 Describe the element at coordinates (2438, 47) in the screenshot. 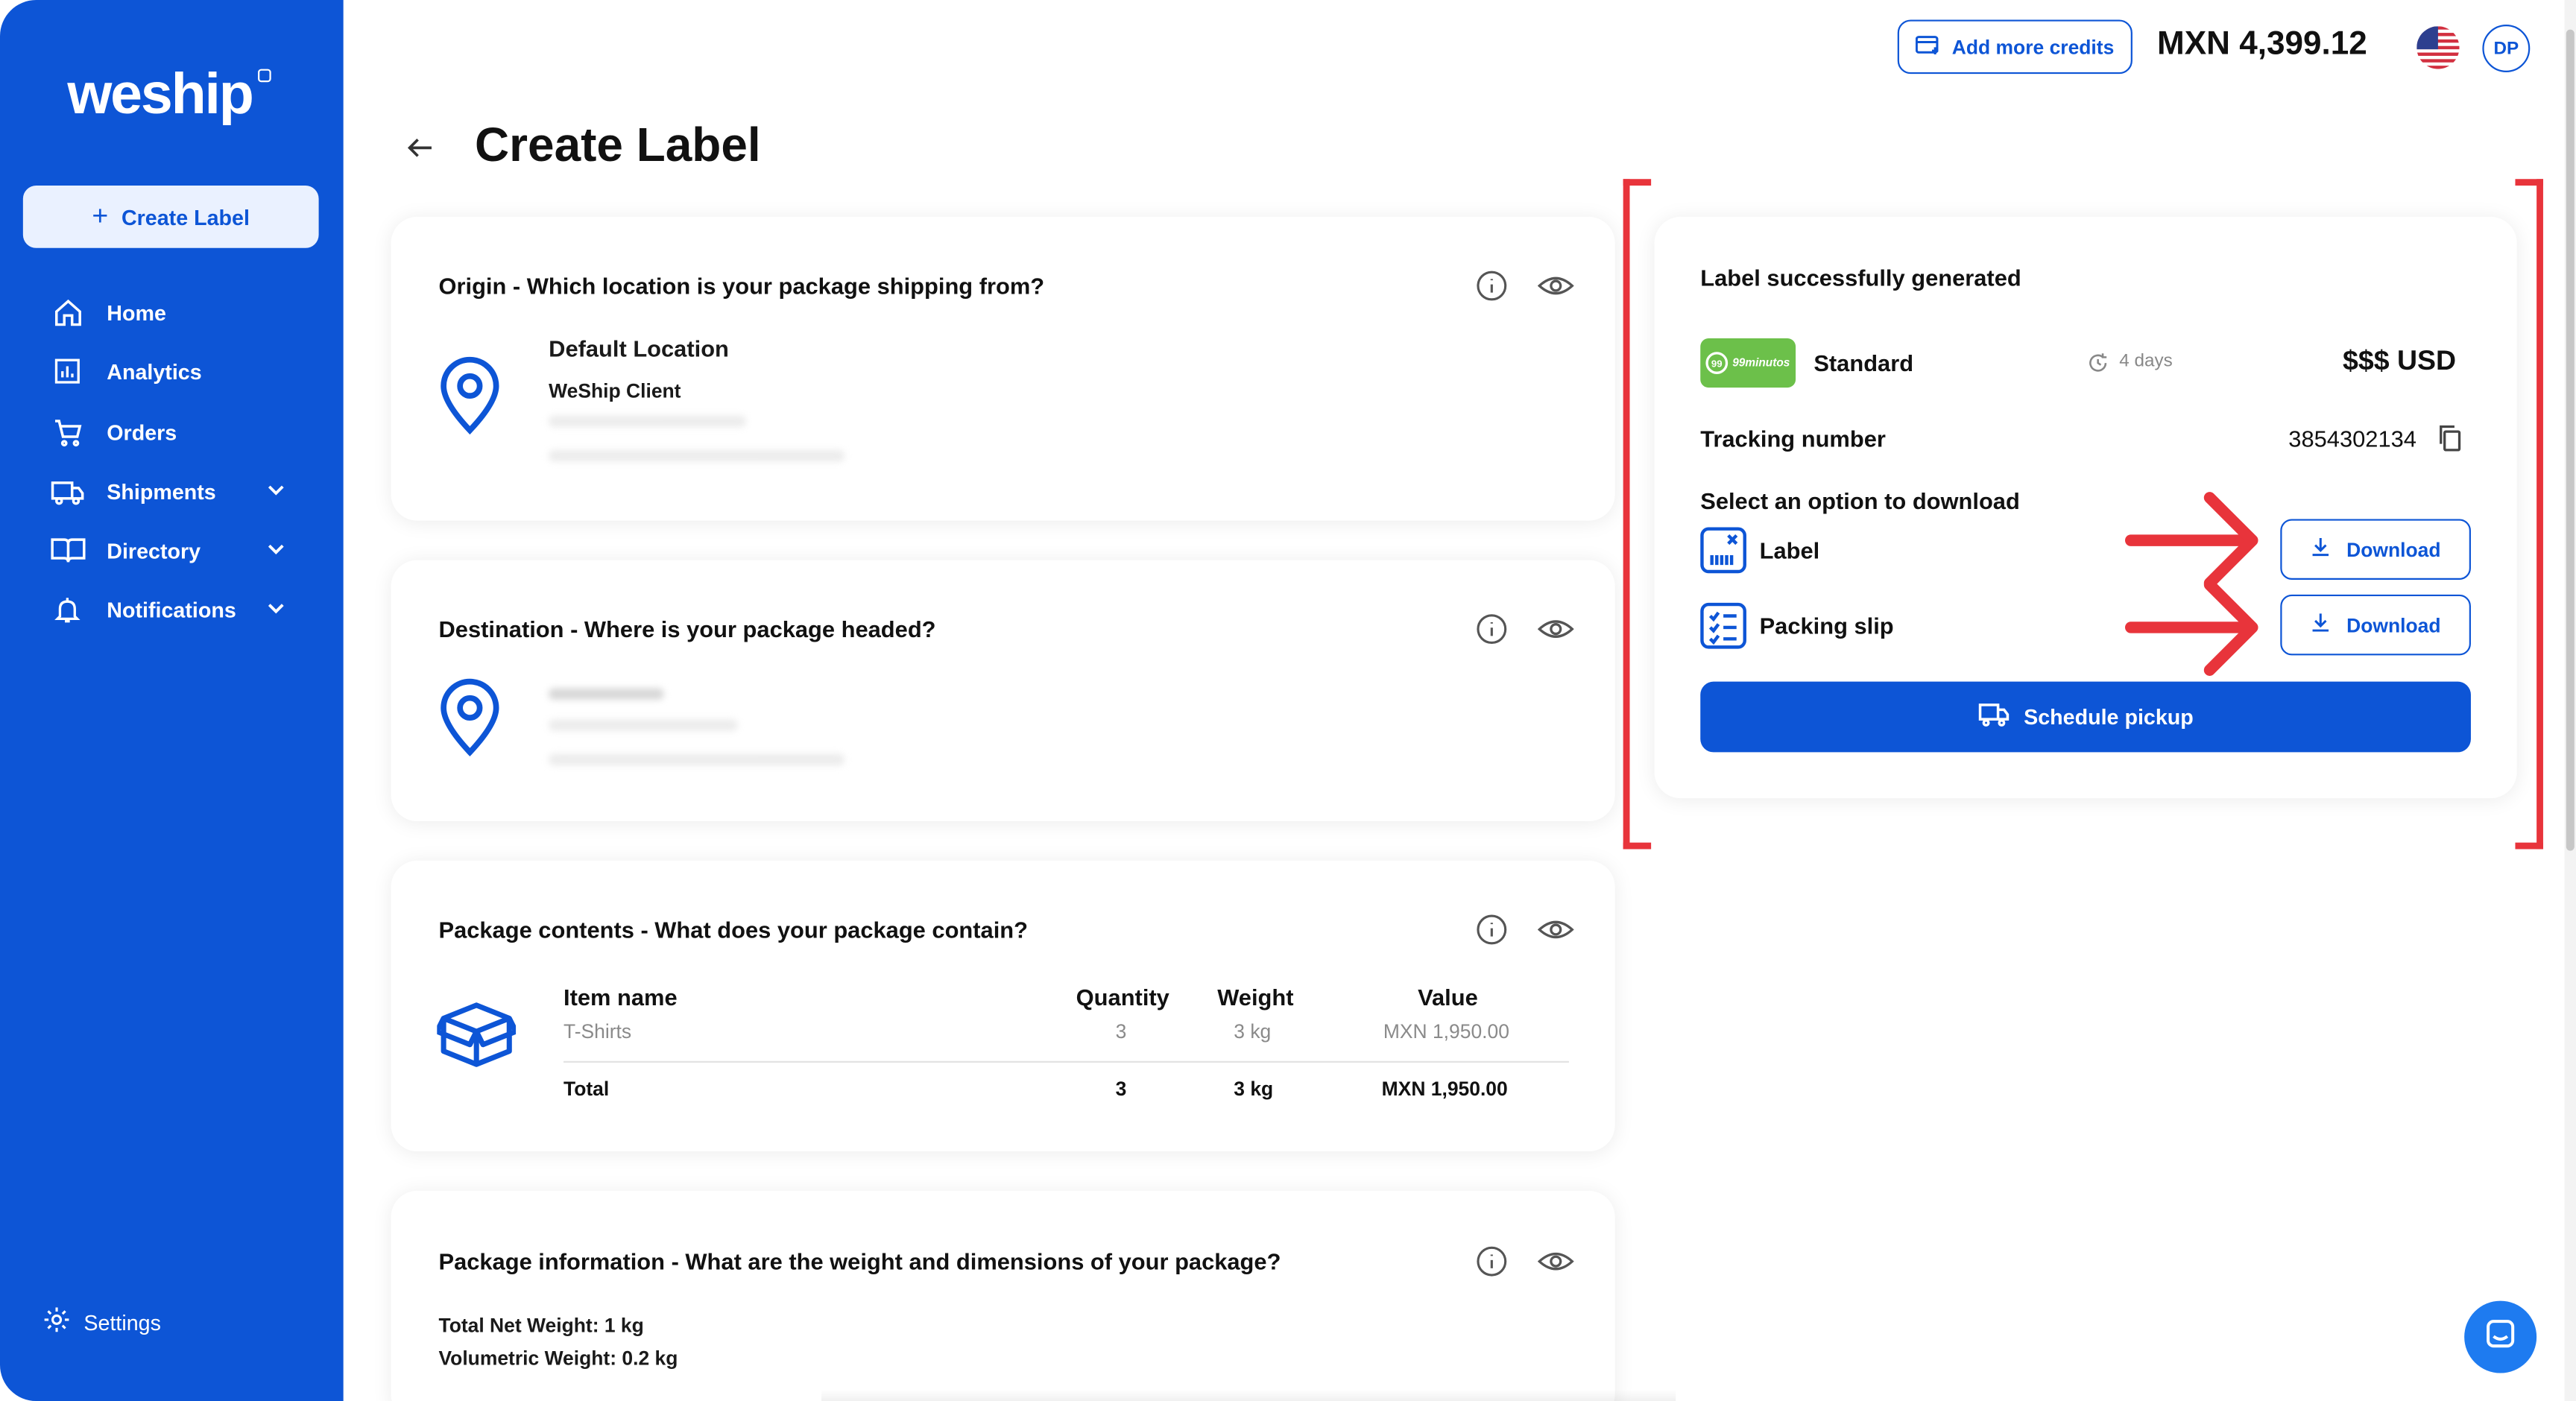

I see `us-flag-icon` at that location.